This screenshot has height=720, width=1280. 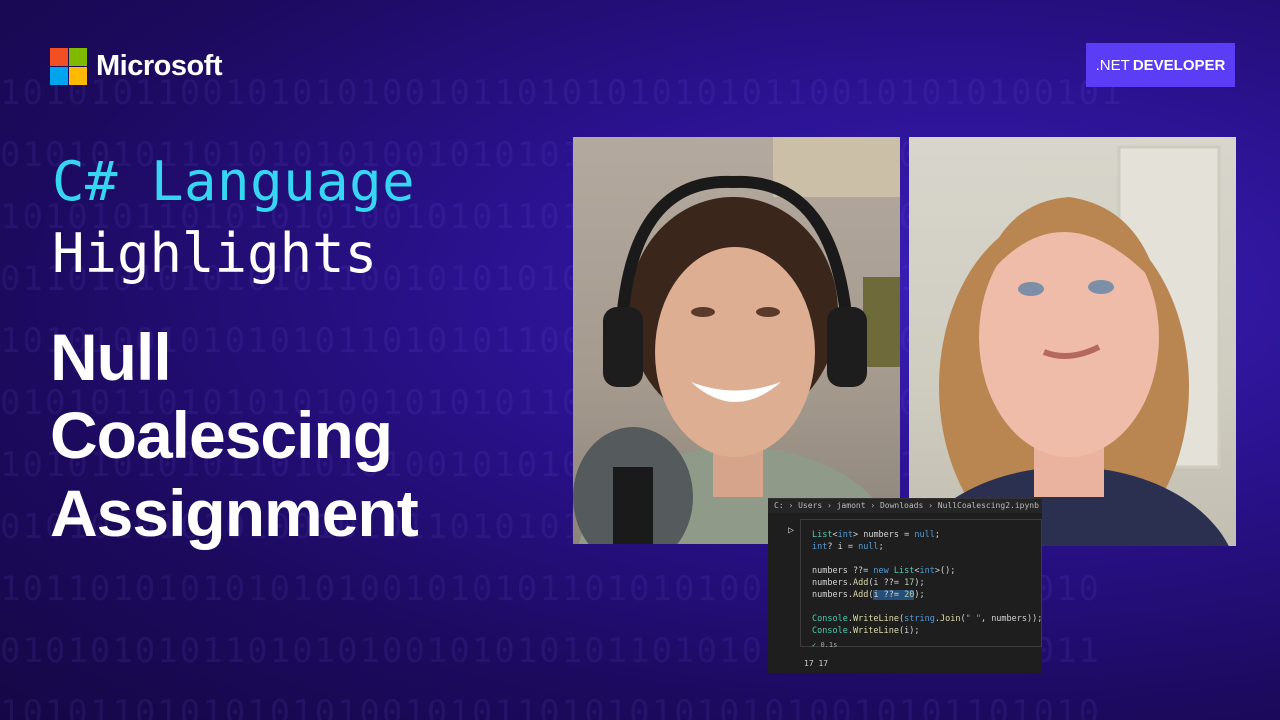 What do you see at coordinates (791, 530) in the screenshot?
I see `run-cell-icon: ▷` at bounding box center [791, 530].